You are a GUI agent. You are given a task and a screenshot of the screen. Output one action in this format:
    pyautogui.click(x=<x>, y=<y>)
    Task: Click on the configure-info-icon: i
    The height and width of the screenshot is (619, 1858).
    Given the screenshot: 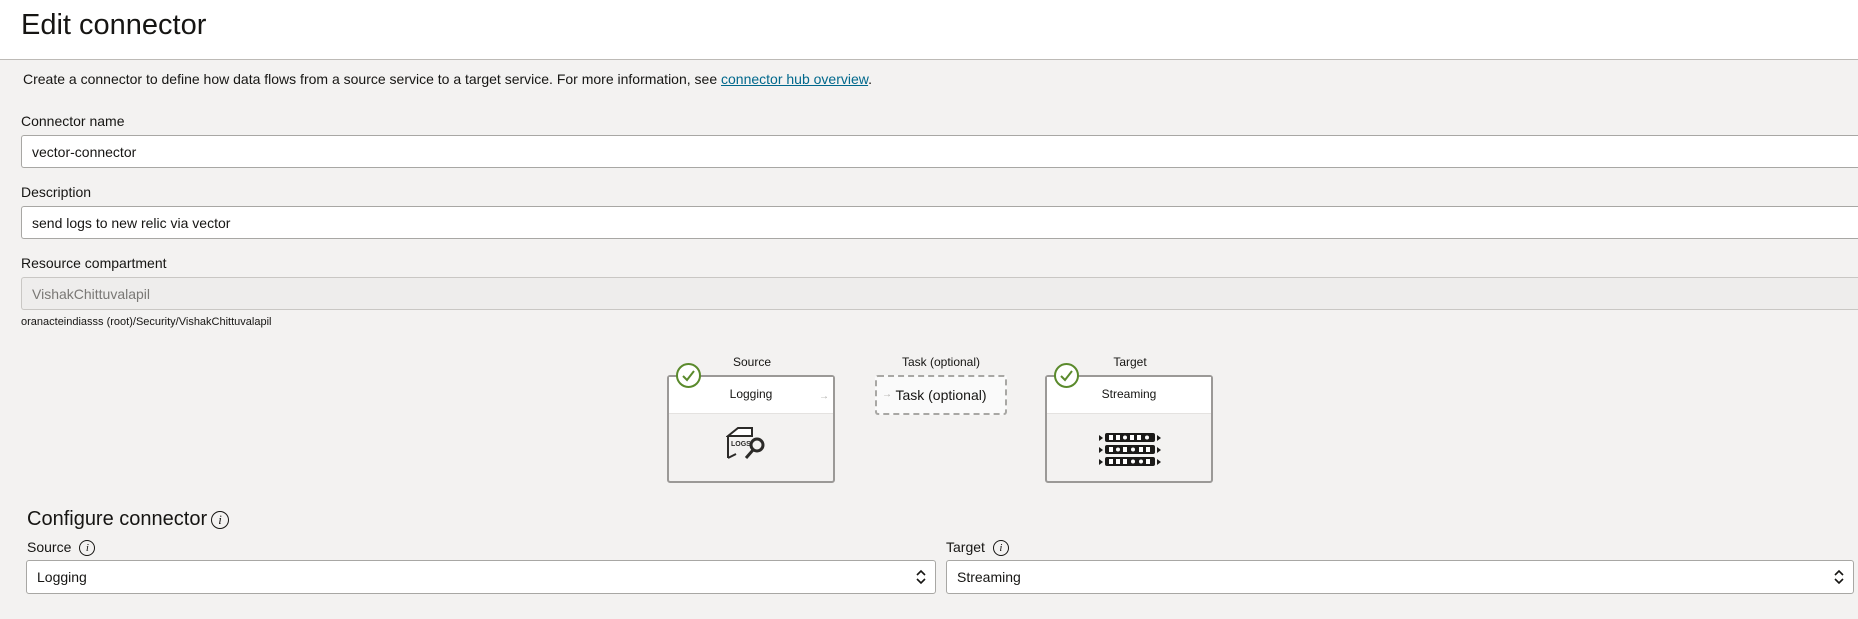 What is the action you would take?
    pyautogui.click(x=220, y=519)
    